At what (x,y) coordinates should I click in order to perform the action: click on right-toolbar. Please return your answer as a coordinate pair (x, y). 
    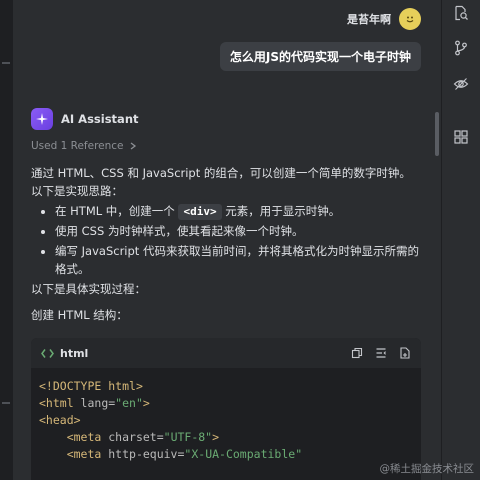
    Looking at the image, I should click on (460, 240).